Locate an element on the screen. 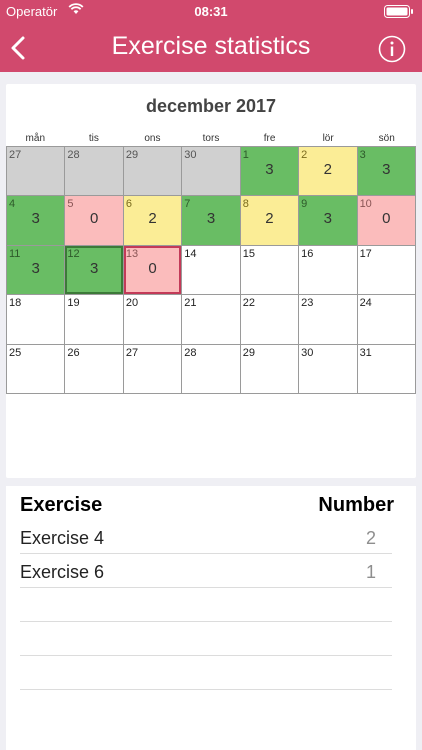 Image resolution: width=422 pixels, height=750 pixels. calendar-day-cell: 15 is located at coordinates (270, 270).